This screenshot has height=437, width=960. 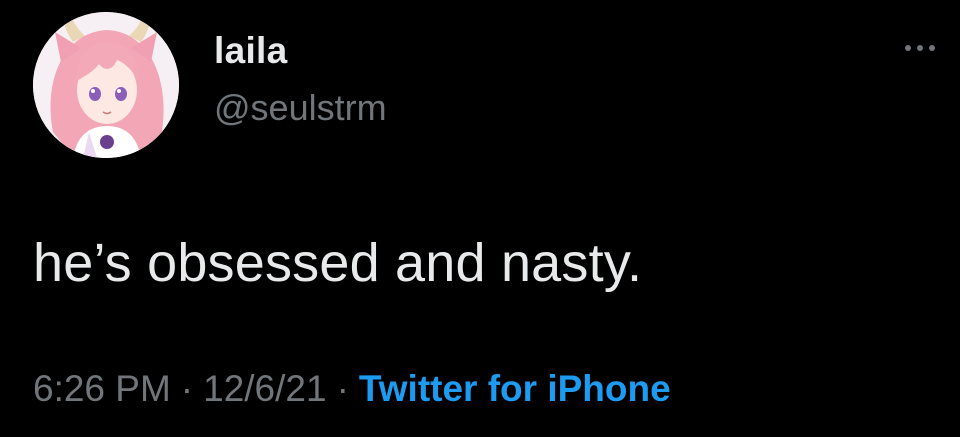 What do you see at coordinates (251, 51) in the screenshot?
I see `user-display-name: laila` at bounding box center [251, 51].